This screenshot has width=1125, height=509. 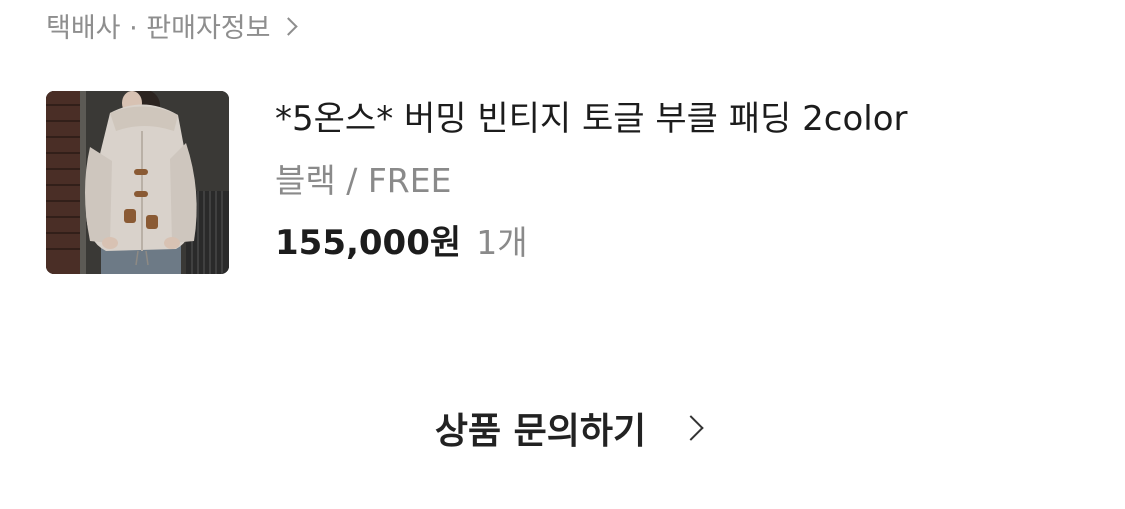 I want to click on price-line: 155,000원 1개, so click(x=591, y=246).